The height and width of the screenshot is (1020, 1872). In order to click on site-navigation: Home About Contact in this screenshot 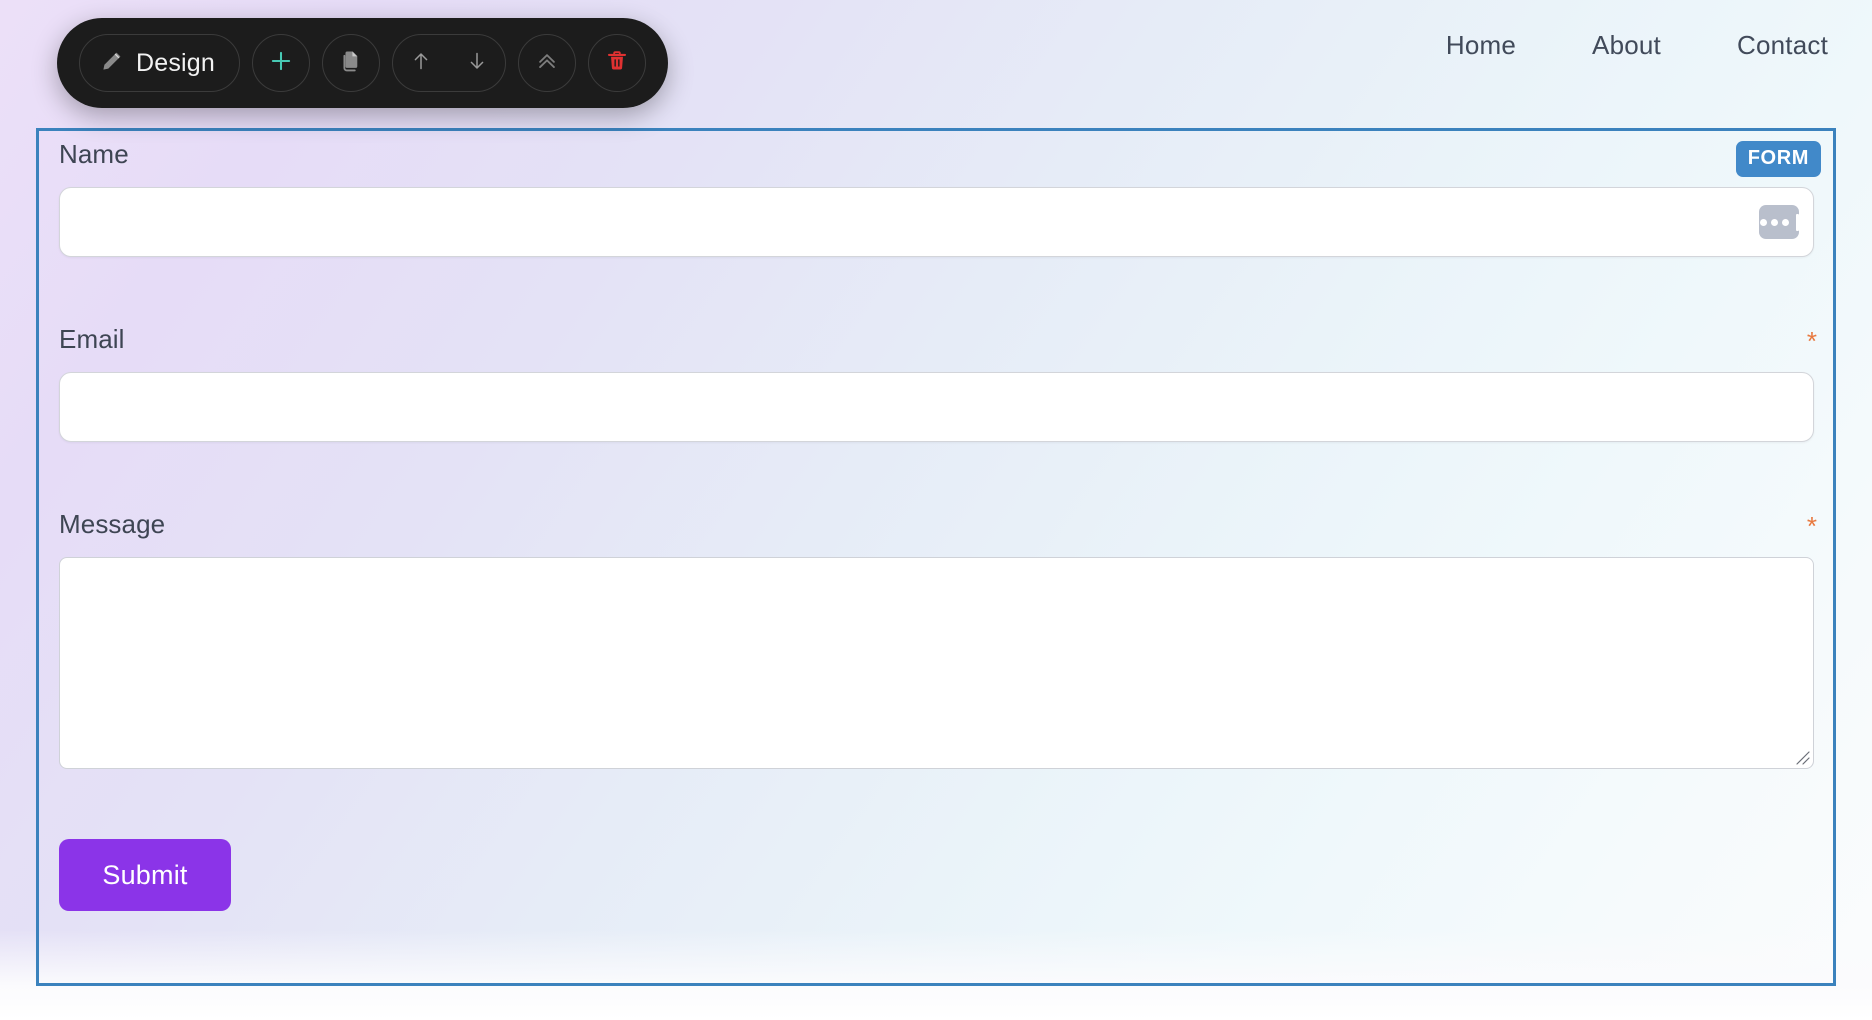, I will do `click(1637, 45)`.